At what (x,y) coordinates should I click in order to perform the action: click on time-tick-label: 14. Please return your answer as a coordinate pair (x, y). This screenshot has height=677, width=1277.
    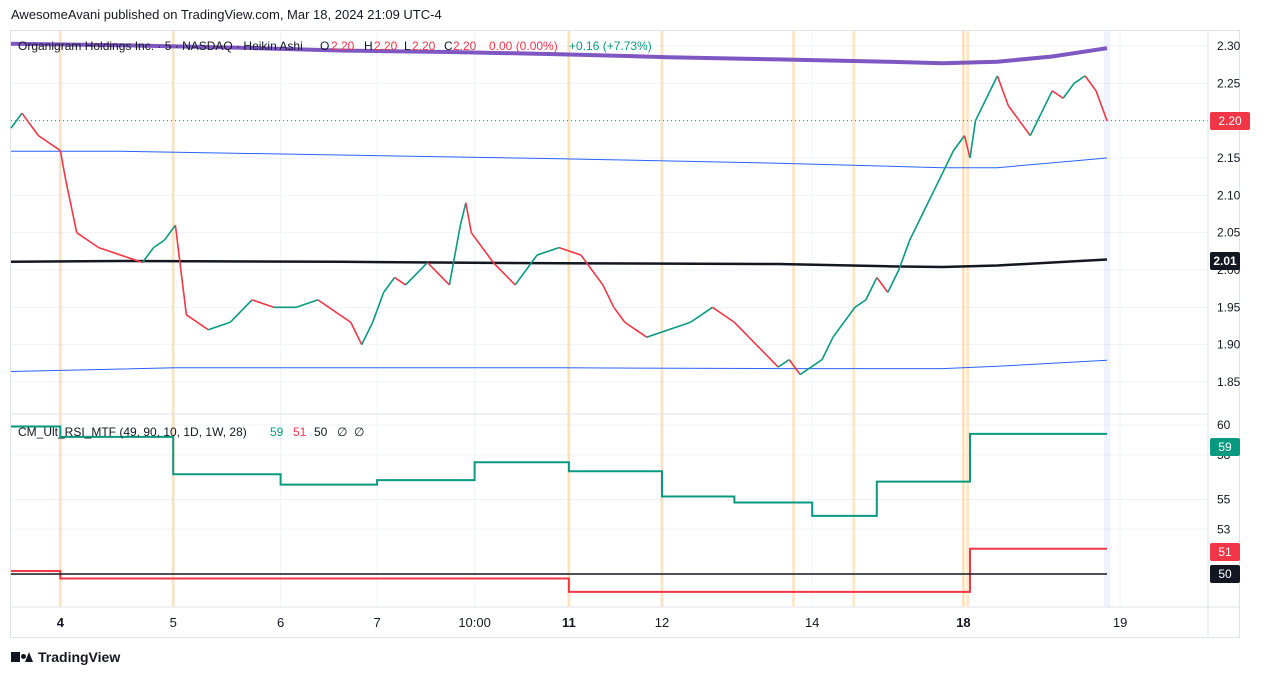
    Looking at the image, I should click on (812, 622).